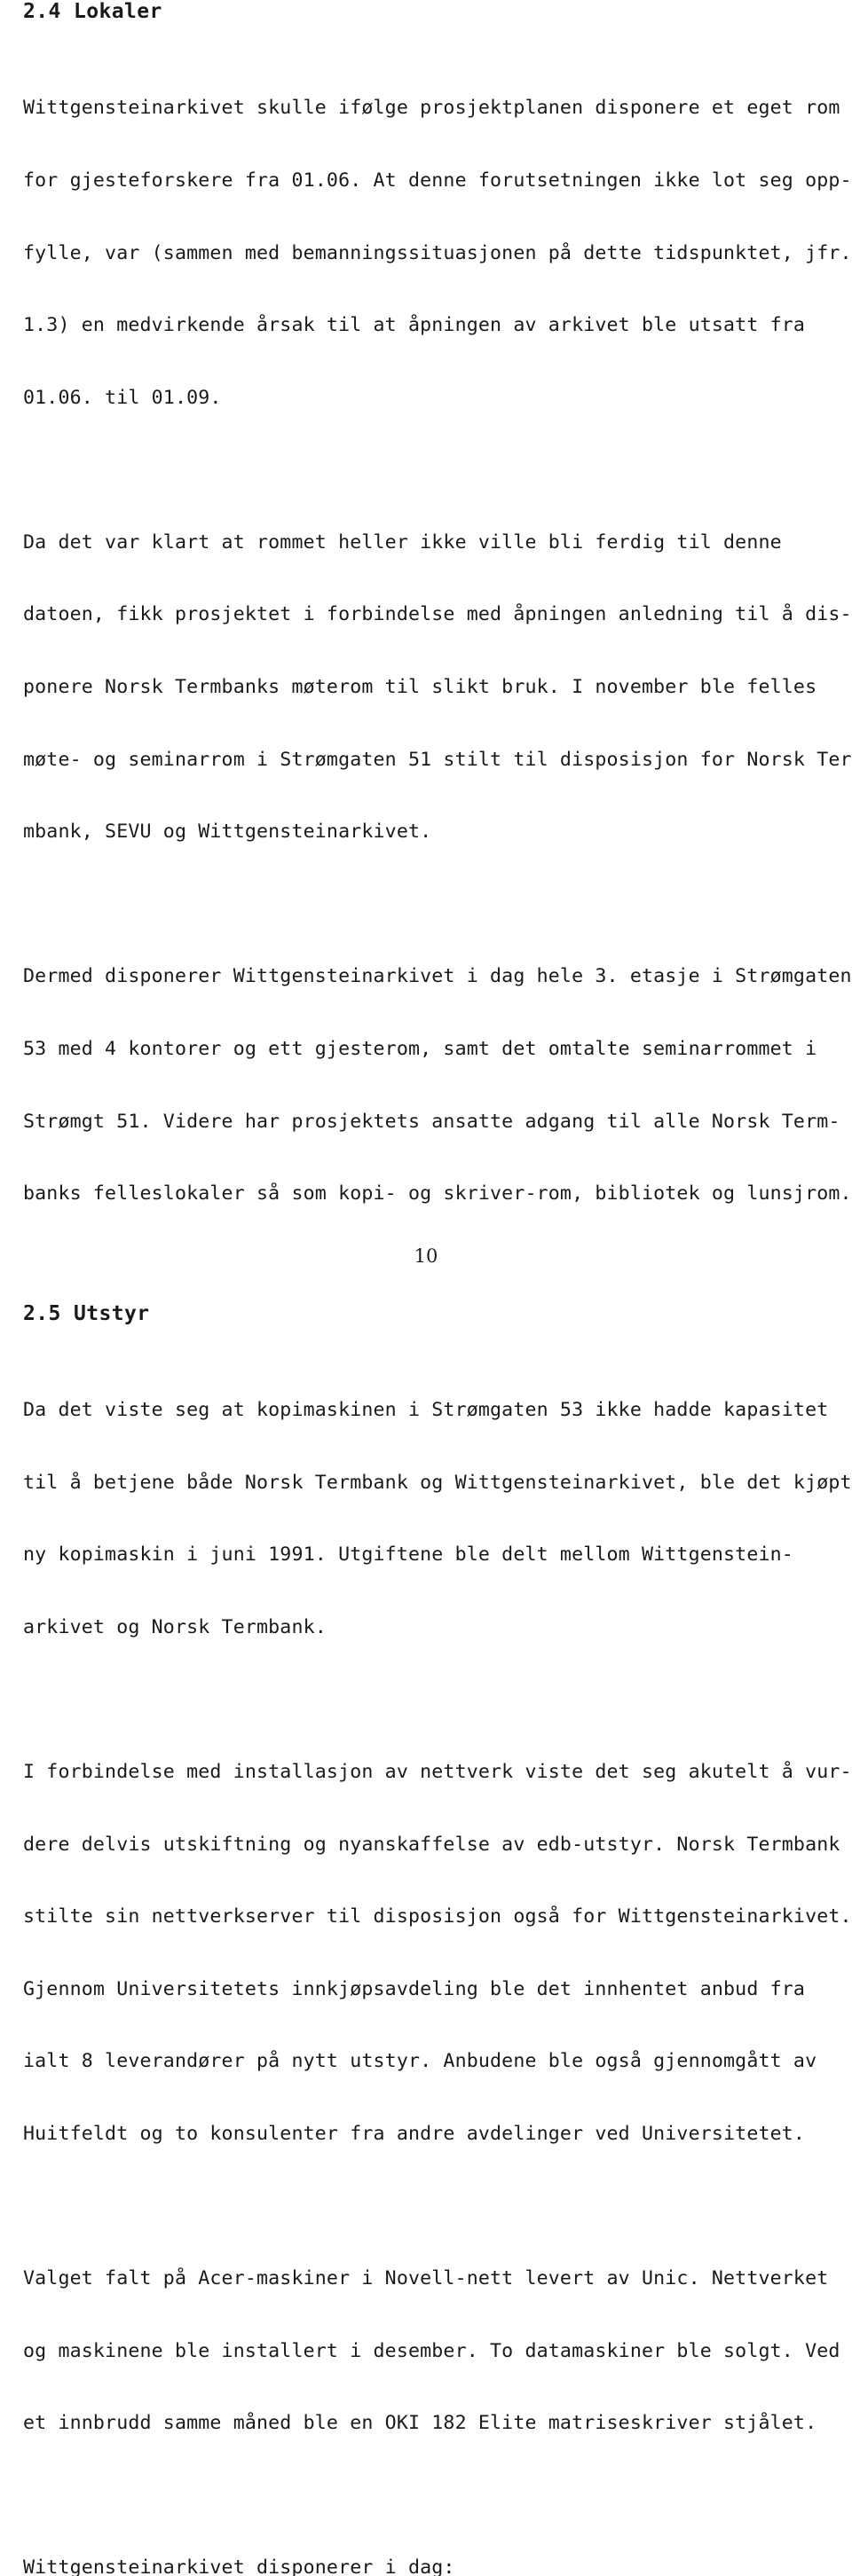  Describe the element at coordinates (86, 1313) in the screenshot. I see `section-heading-utstyr: 2.5 Utstyr` at that location.